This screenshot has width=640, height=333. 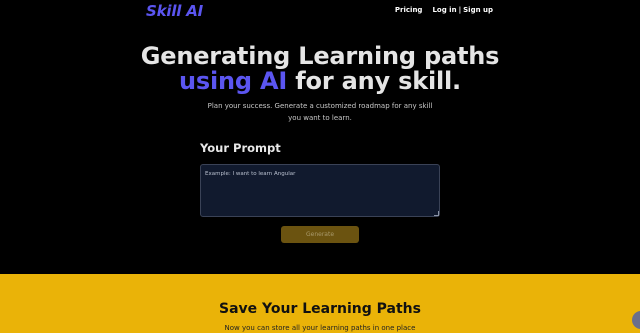 I want to click on navbar: Skill AI Pricing Log in | Sign up, so click(x=320, y=12).